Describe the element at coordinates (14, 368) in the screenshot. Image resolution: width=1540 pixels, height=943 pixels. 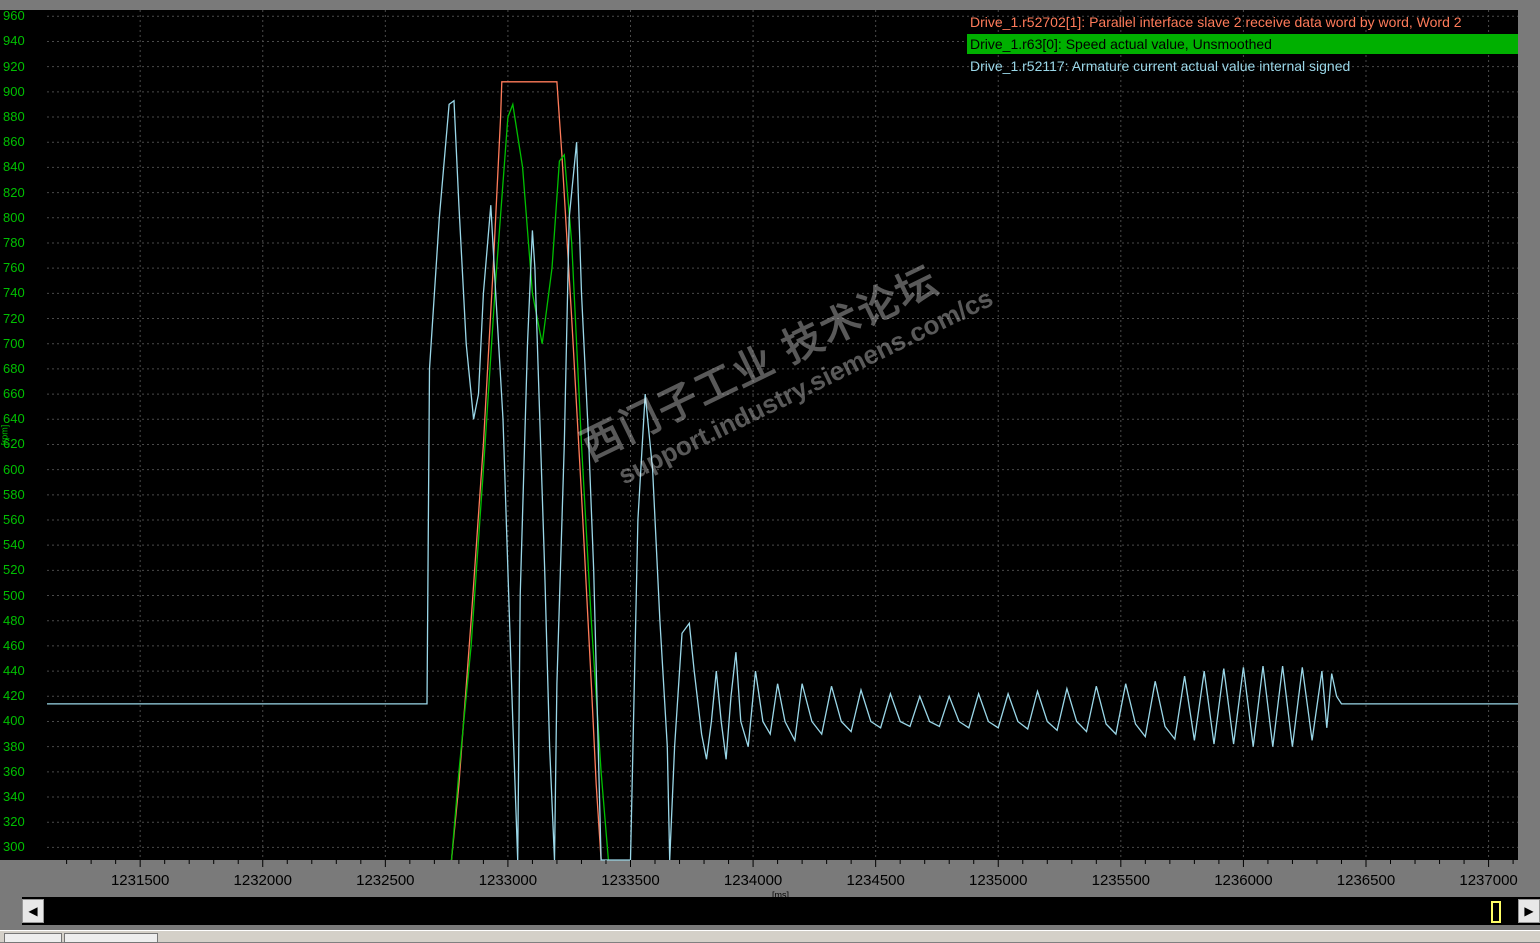
I see `y-tick-label: 680` at that location.